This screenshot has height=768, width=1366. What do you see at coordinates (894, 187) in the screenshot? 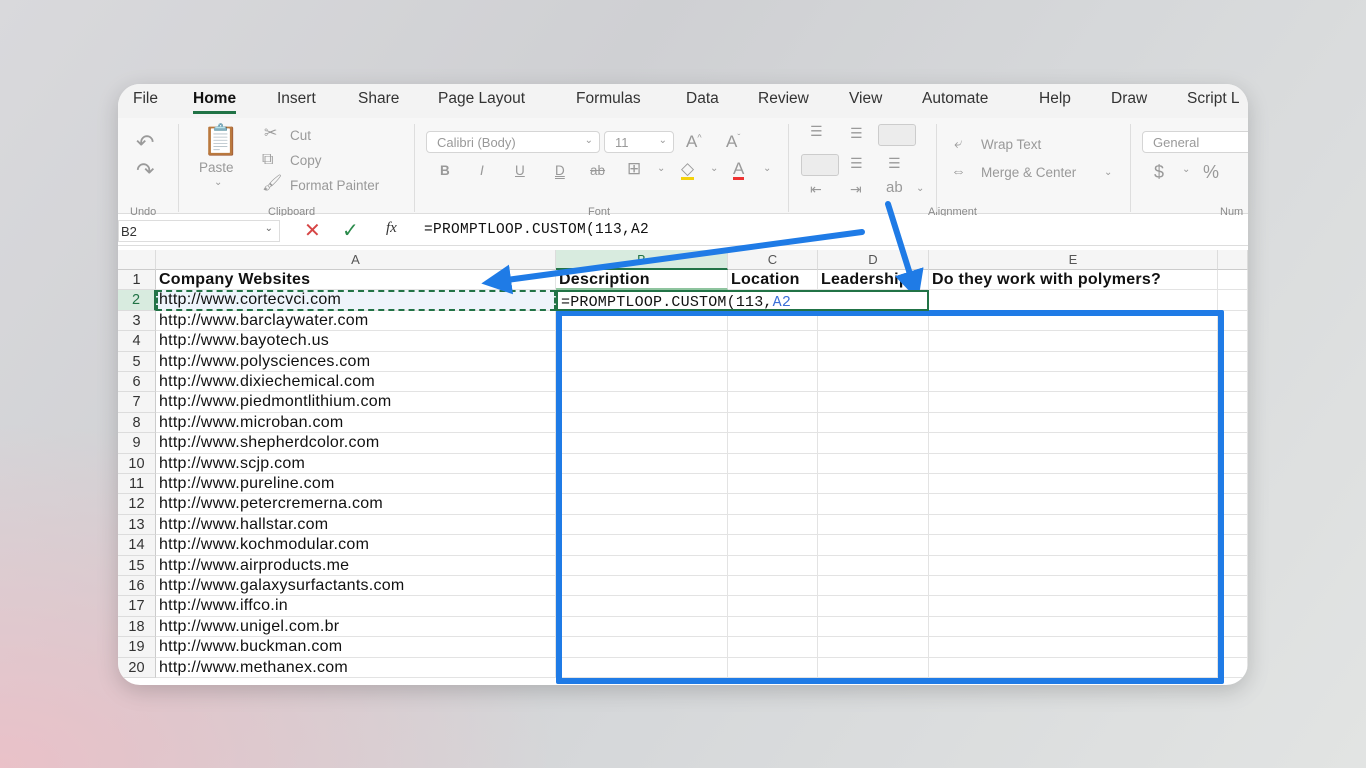
I see `orientation-icon: ab` at bounding box center [894, 187].